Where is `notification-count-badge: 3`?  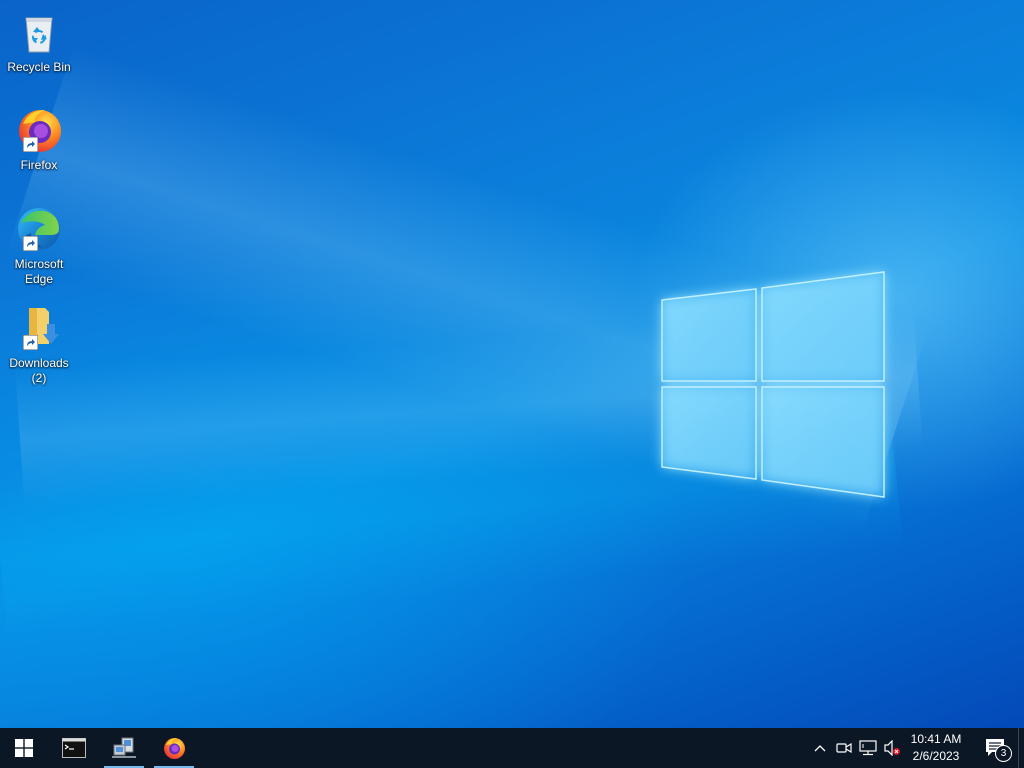 notification-count-badge: 3 is located at coordinates (1003, 753).